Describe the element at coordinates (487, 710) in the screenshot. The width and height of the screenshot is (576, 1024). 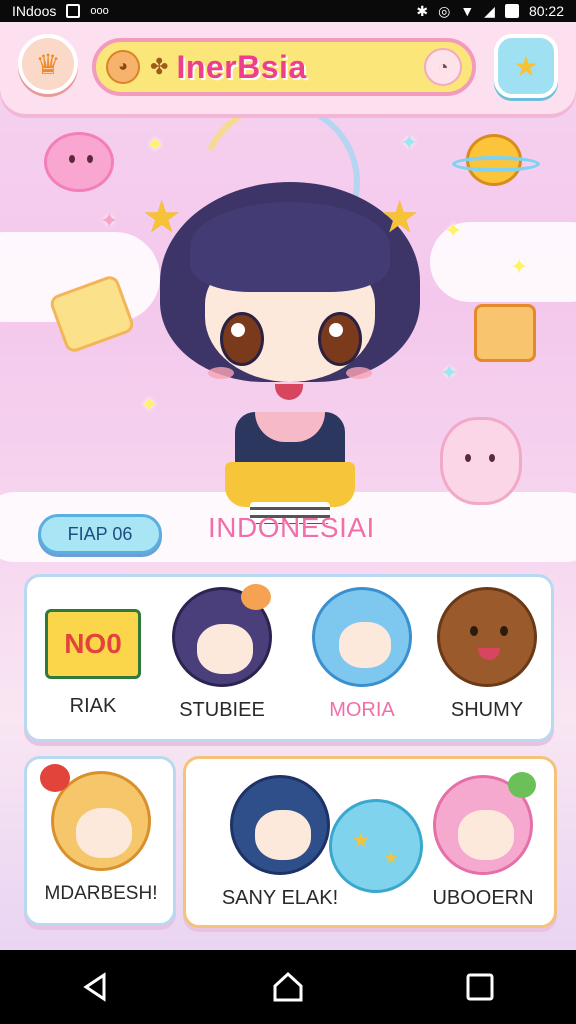
I see `card-label: SHUMY` at that location.